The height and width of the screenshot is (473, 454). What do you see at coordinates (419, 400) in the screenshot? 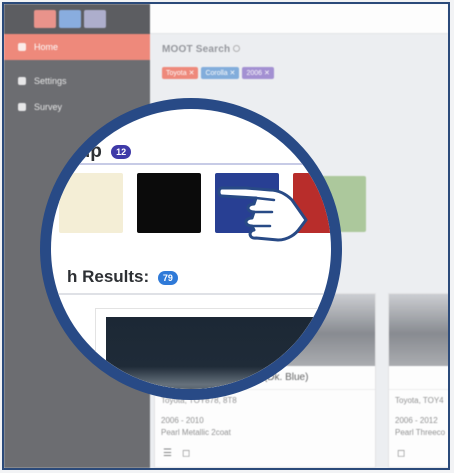
I see `result-card-codes: Toyota, TOY4` at bounding box center [419, 400].